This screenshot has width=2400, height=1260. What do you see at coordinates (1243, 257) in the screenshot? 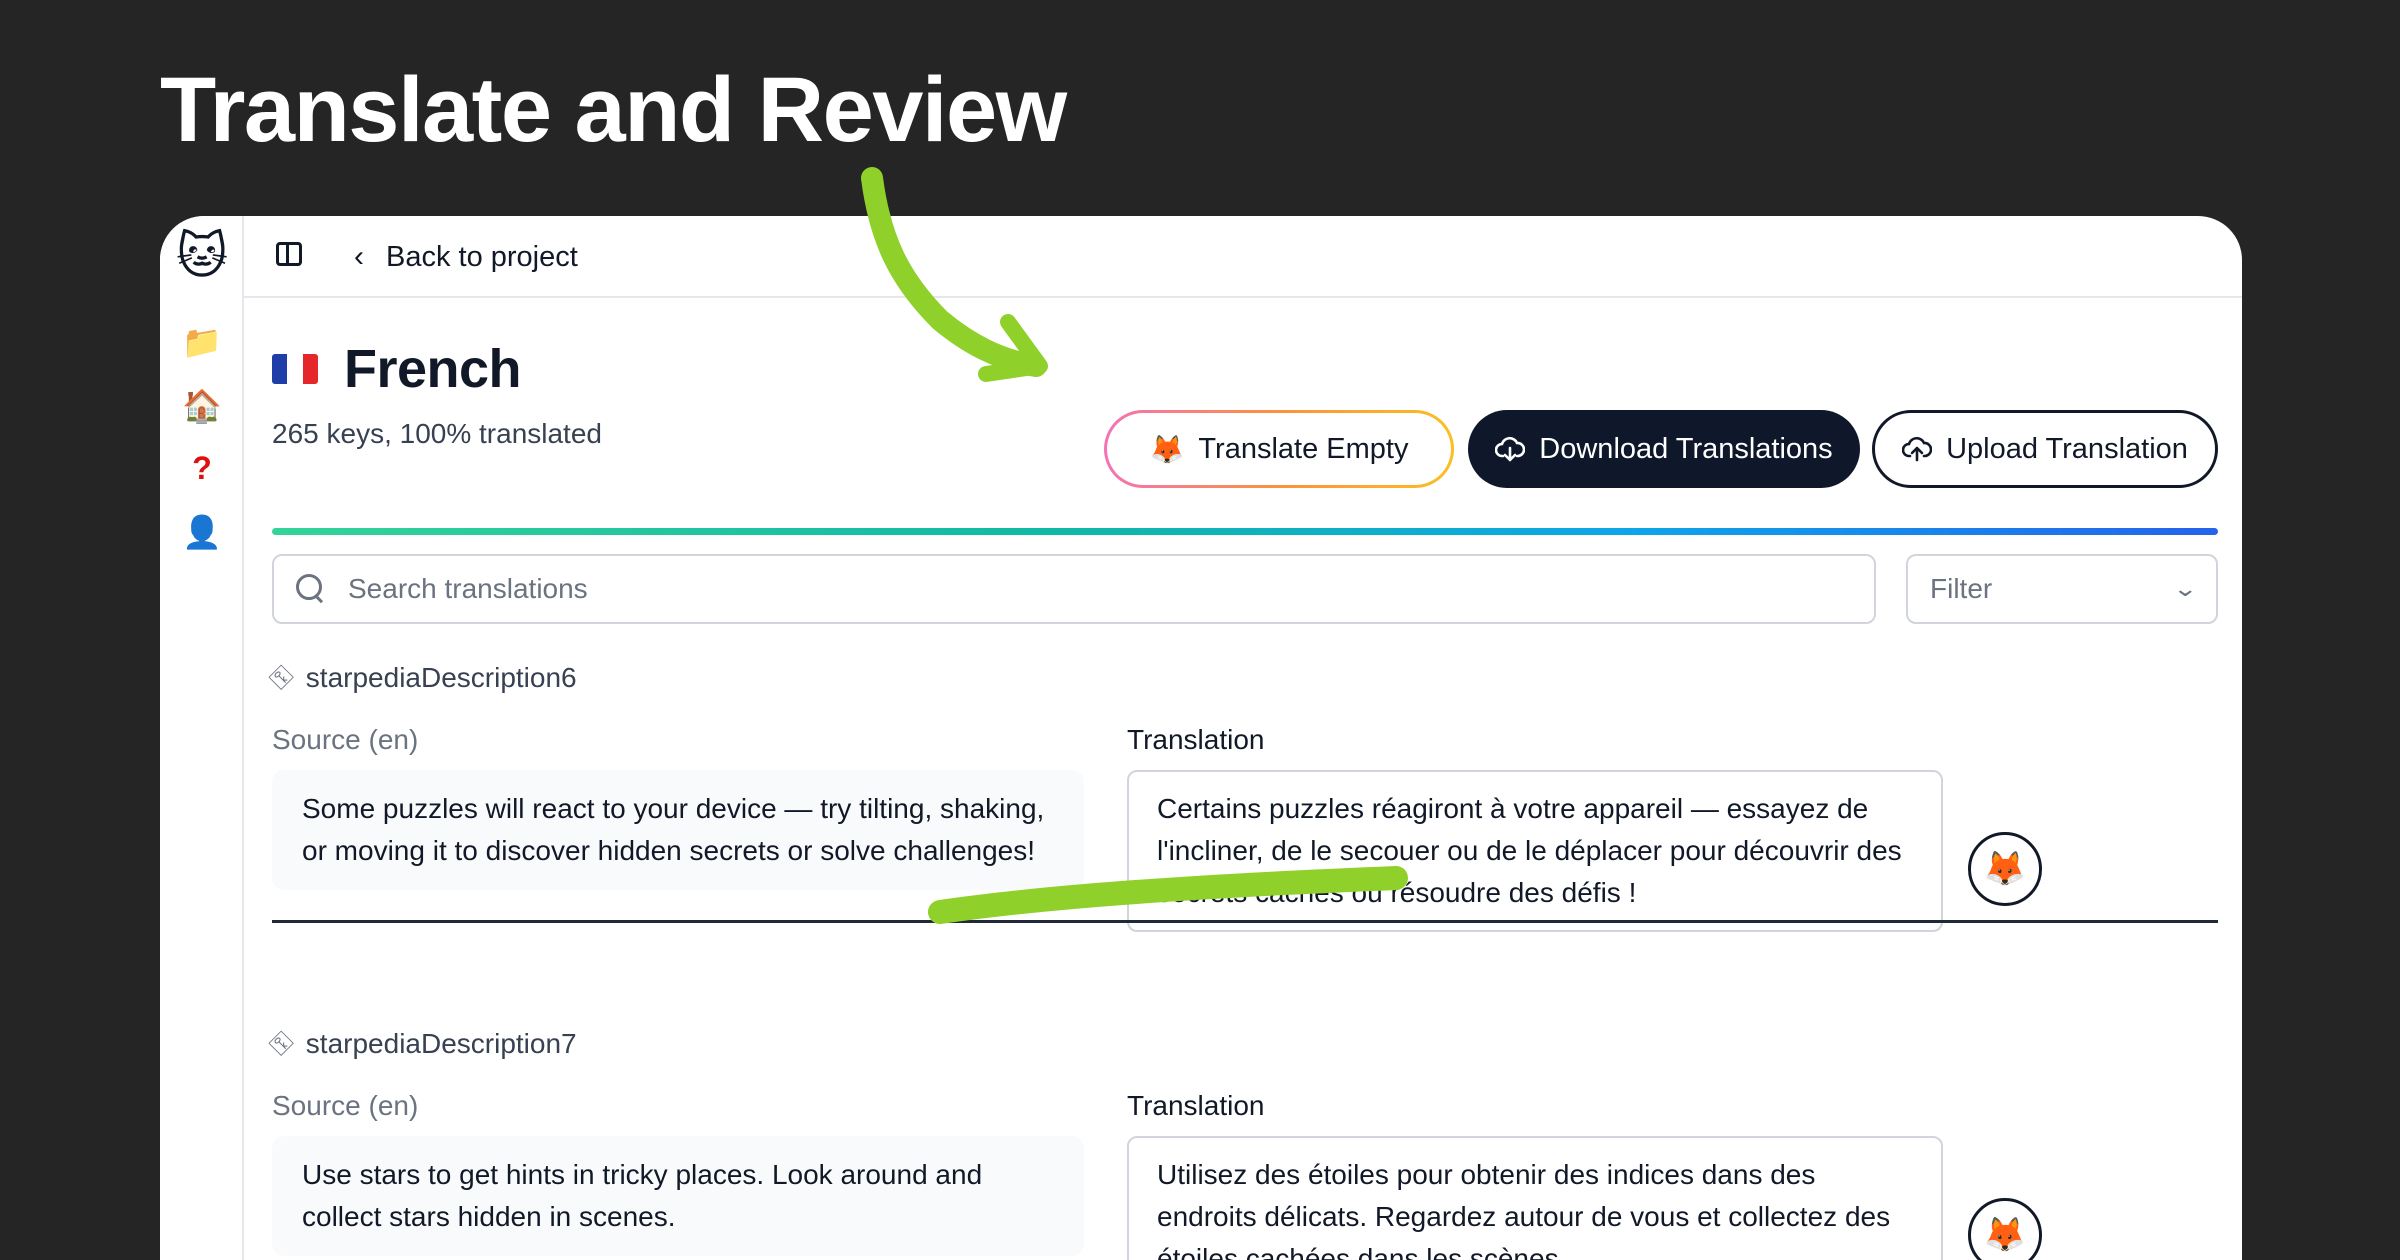
I see `top-bar: ‹ Back to project` at bounding box center [1243, 257].